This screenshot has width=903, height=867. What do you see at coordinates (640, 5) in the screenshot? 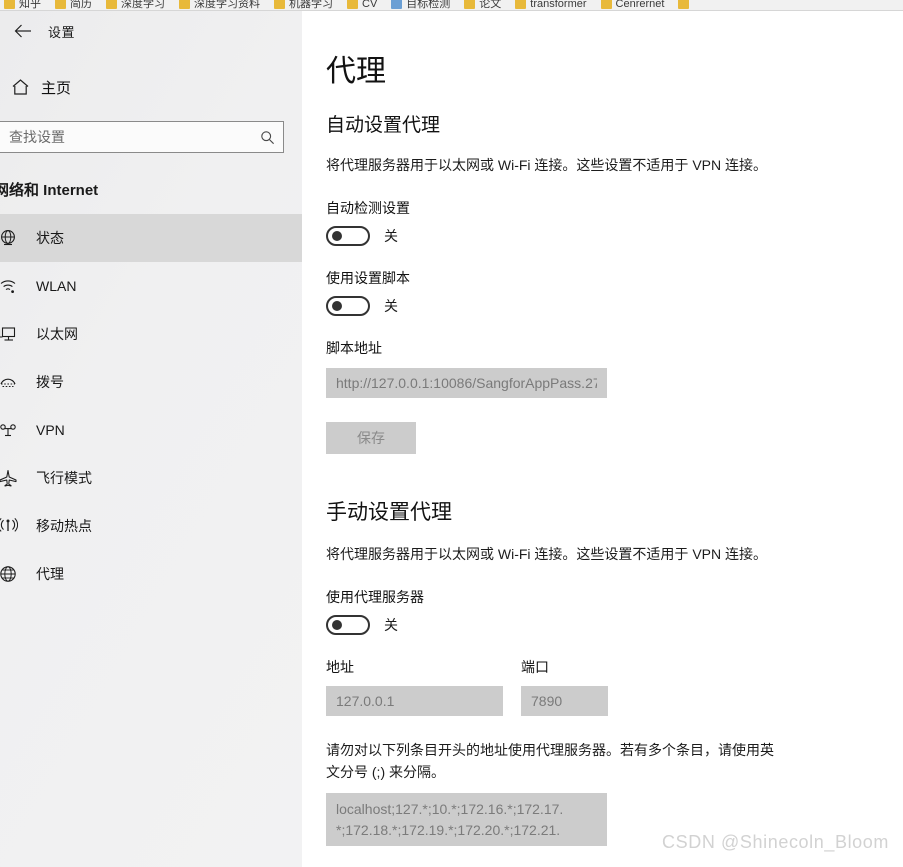
I see `bookmark-label: Cenrernet` at bounding box center [640, 5].